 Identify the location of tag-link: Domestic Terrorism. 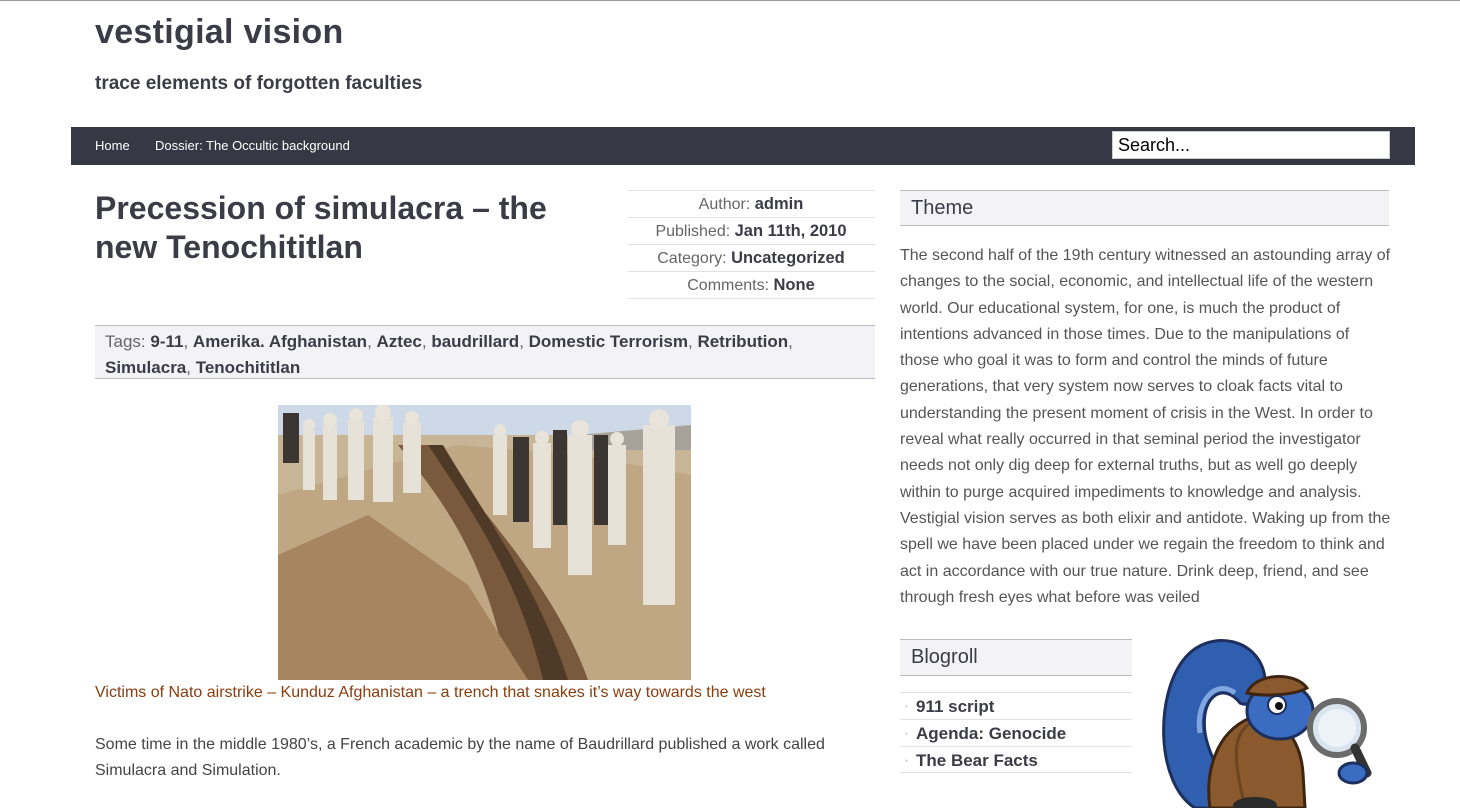
(608, 341).